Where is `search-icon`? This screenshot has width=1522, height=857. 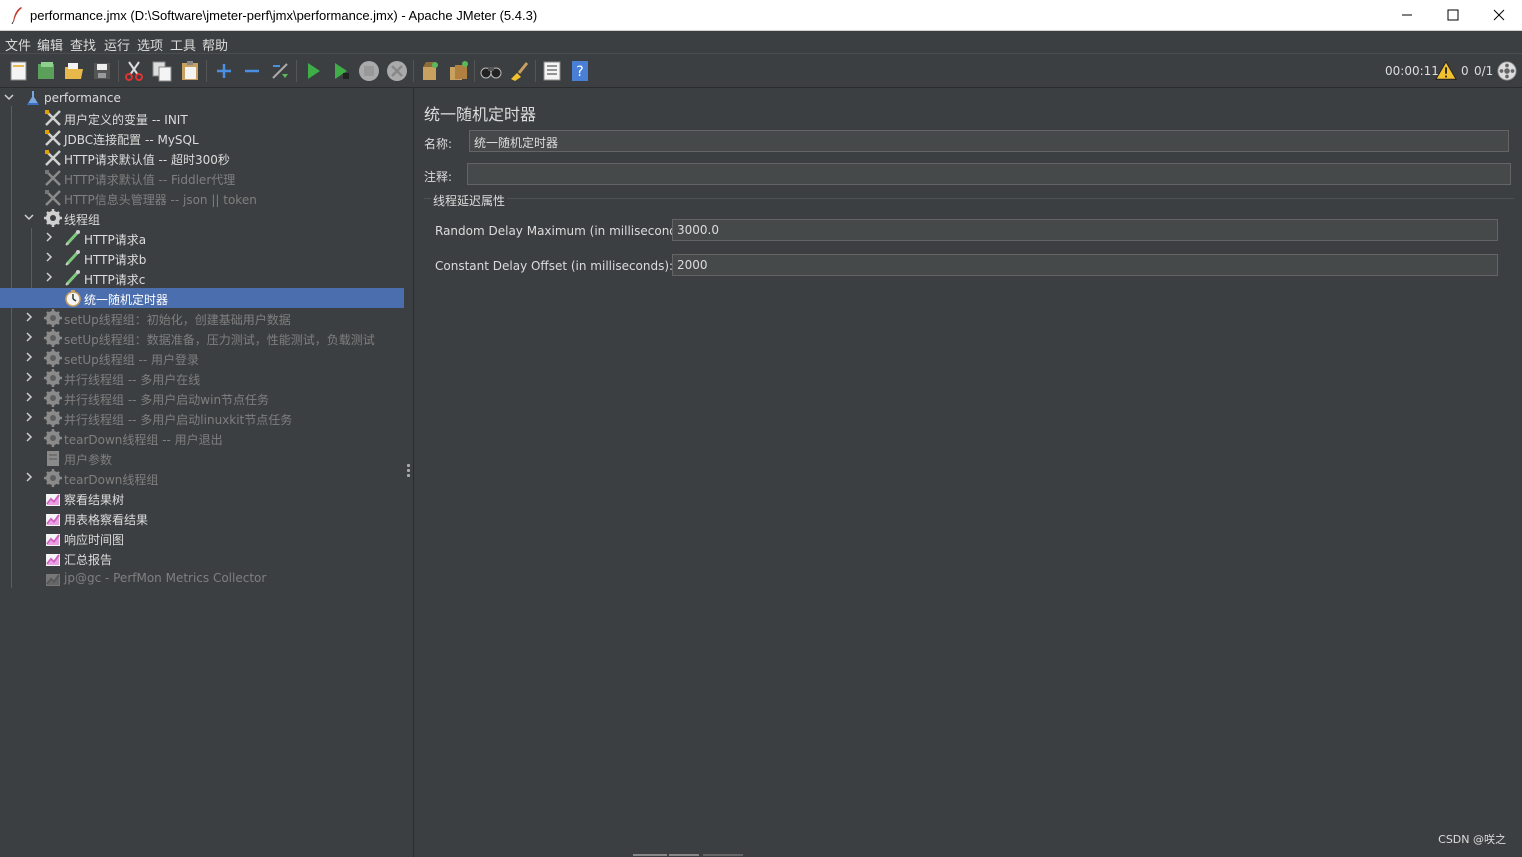 search-icon is located at coordinates (491, 71).